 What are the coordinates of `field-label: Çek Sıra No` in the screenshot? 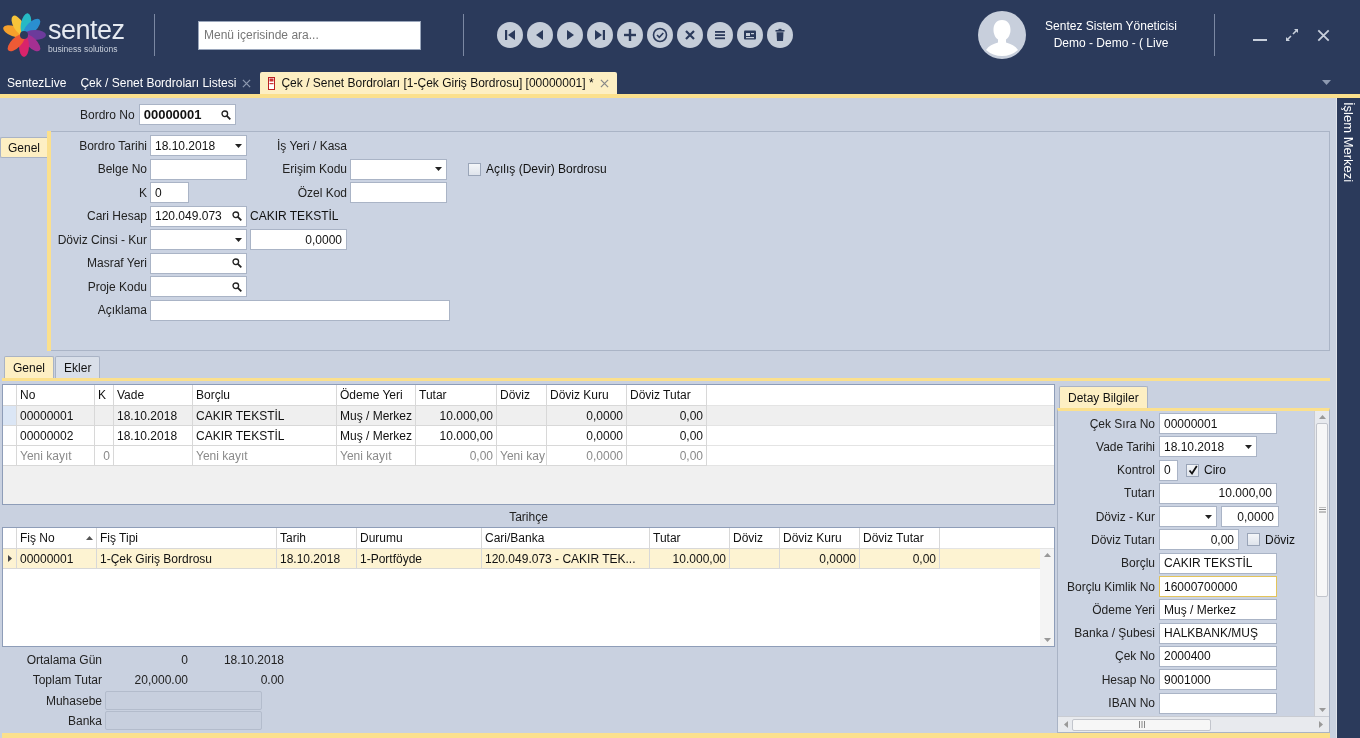 It's located at (1121, 423).